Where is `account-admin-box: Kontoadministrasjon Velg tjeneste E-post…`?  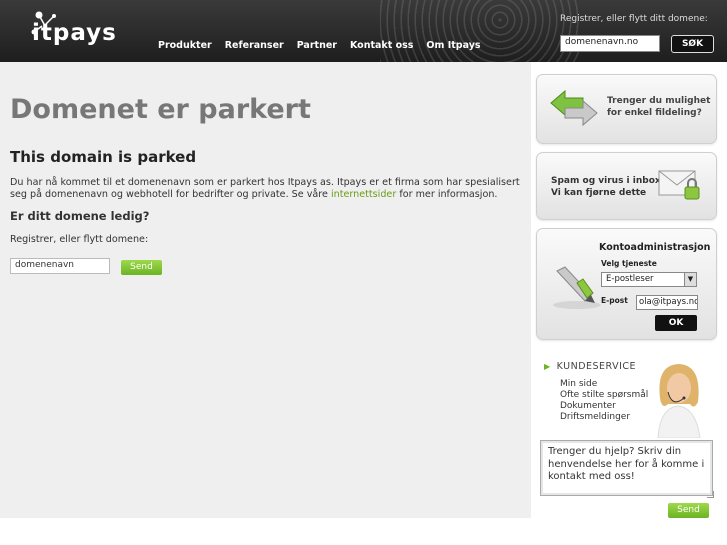
account-admin-box: Kontoadministrasjon Velg tjeneste E-post… is located at coordinates (626, 284).